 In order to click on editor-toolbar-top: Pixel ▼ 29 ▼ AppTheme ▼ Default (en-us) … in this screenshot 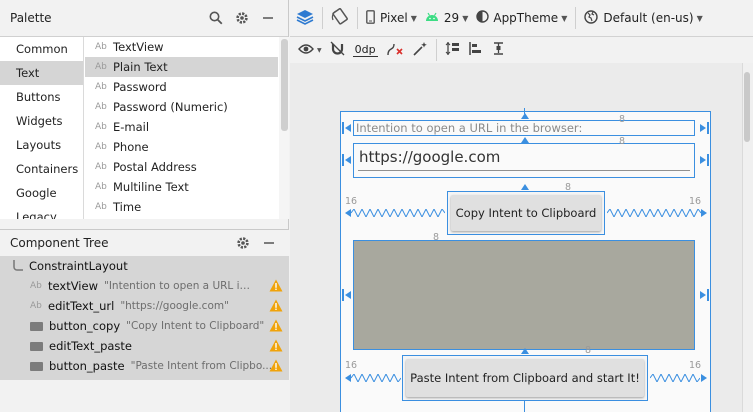, I will do `click(521, 18)`.